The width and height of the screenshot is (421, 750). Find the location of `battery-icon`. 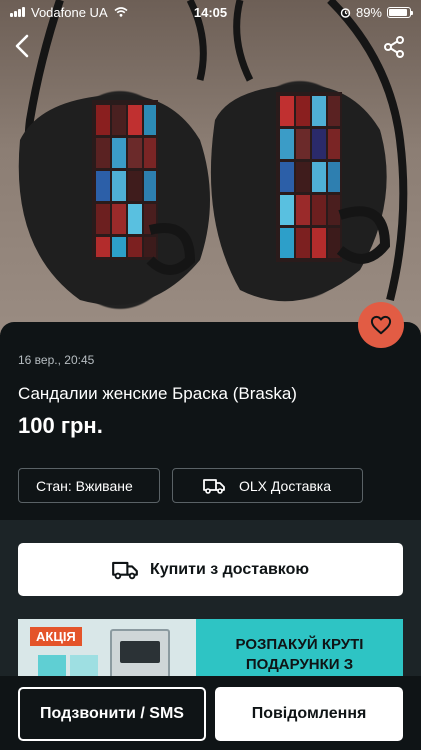

battery-icon is located at coordinates (400, 12).